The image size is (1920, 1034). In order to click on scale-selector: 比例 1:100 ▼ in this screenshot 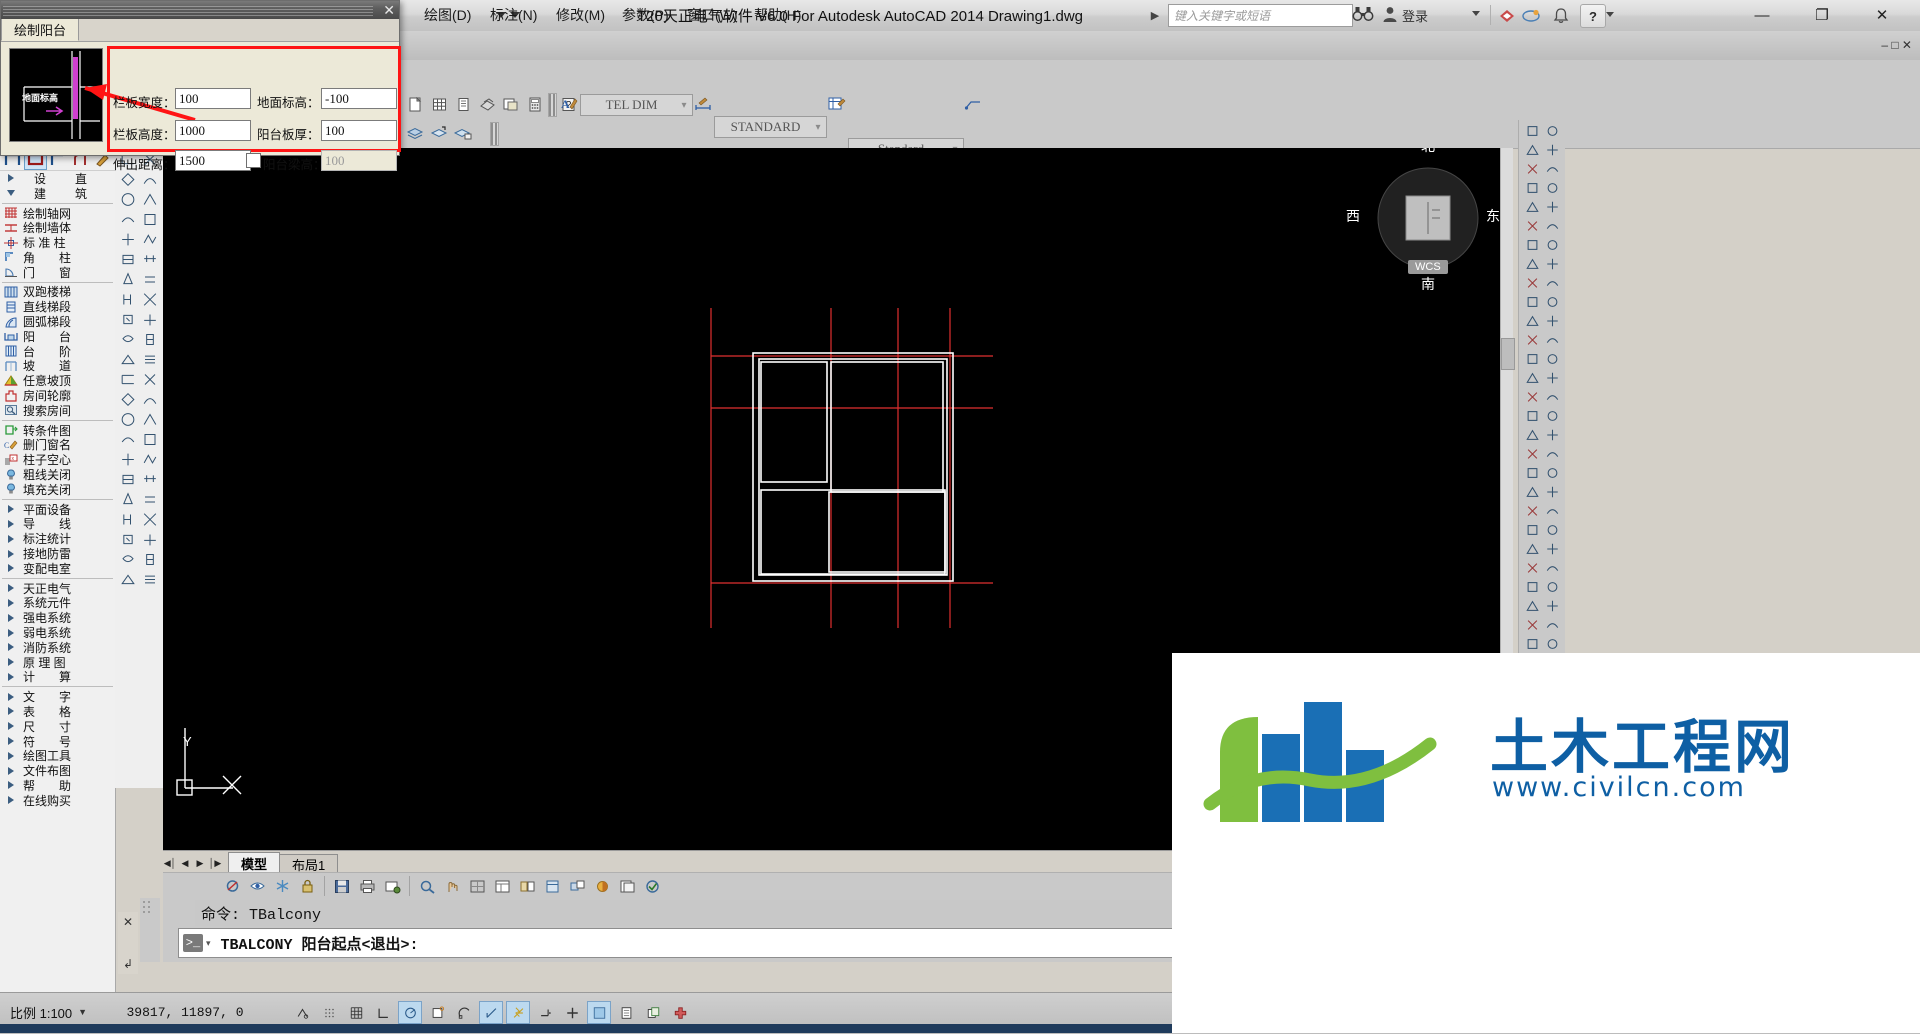, I will do `click(48, 1012)`.